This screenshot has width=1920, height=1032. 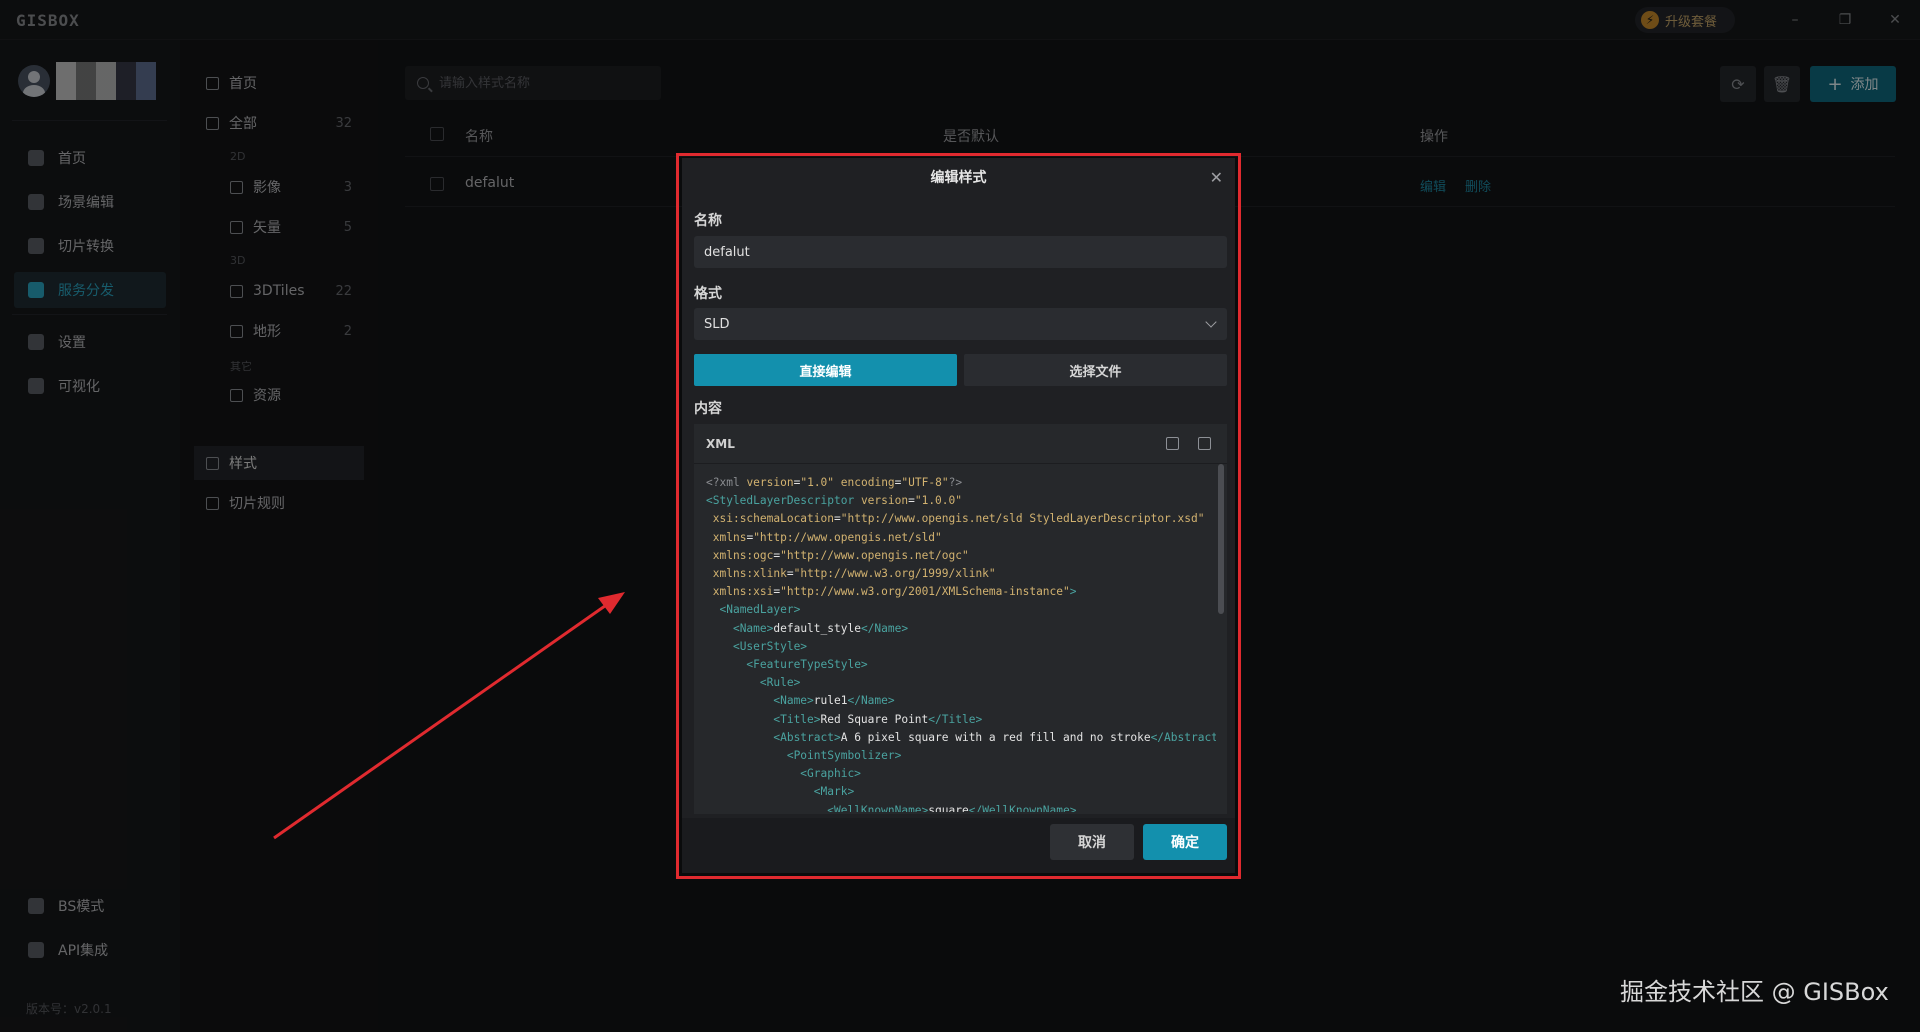 What do you see at coordinates (1204, 443) in the screenshot?
I see `copy-icon` at bounding box center [1204, 443].